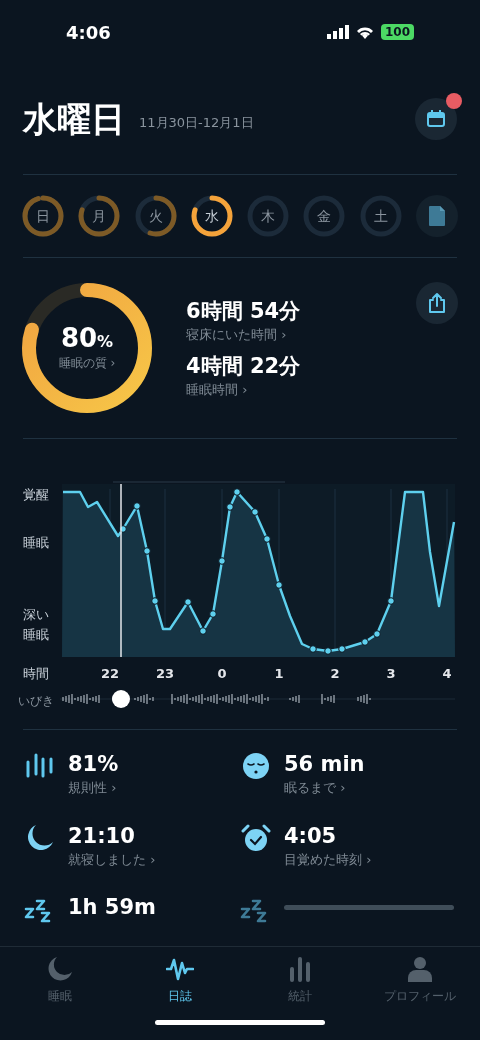 This screenshot has height=1040, width=480. Describe the element at coordinates (268, 216) in the screenshot. I see `day-ring-button: 木` at that location.